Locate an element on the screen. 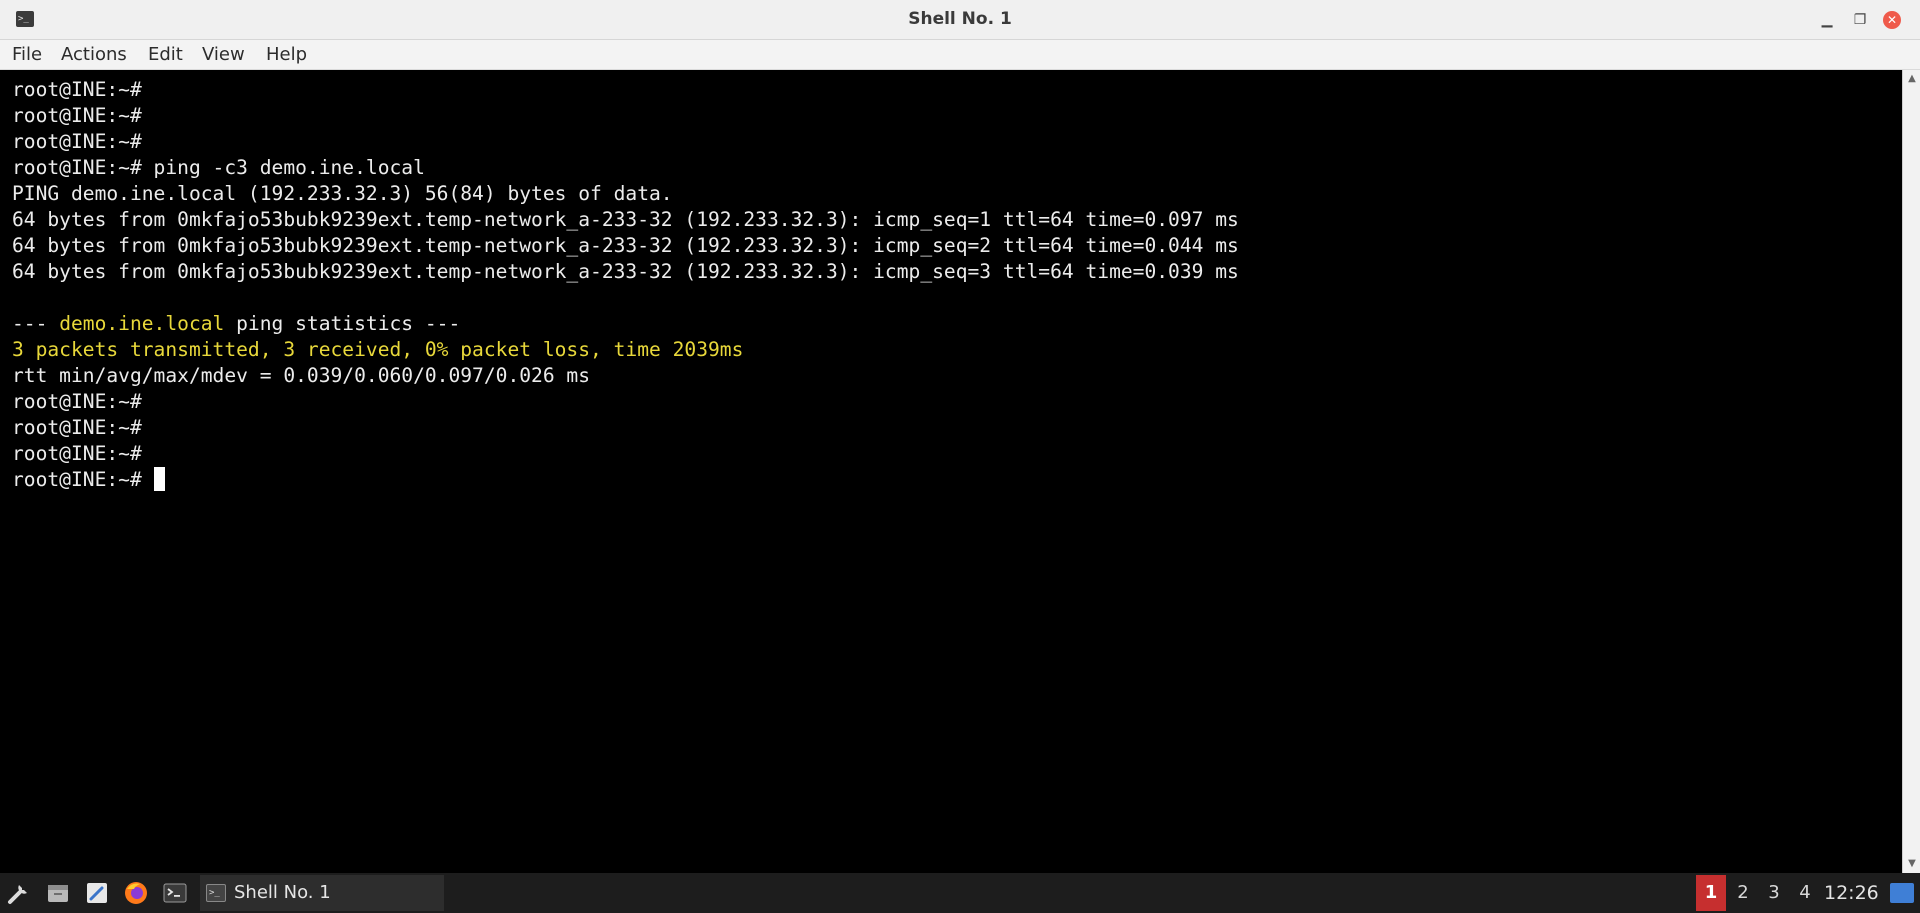 The height and width of the screenshot is (913, 1920). workspace-2: 2 is located at coordinates (1743, 893).